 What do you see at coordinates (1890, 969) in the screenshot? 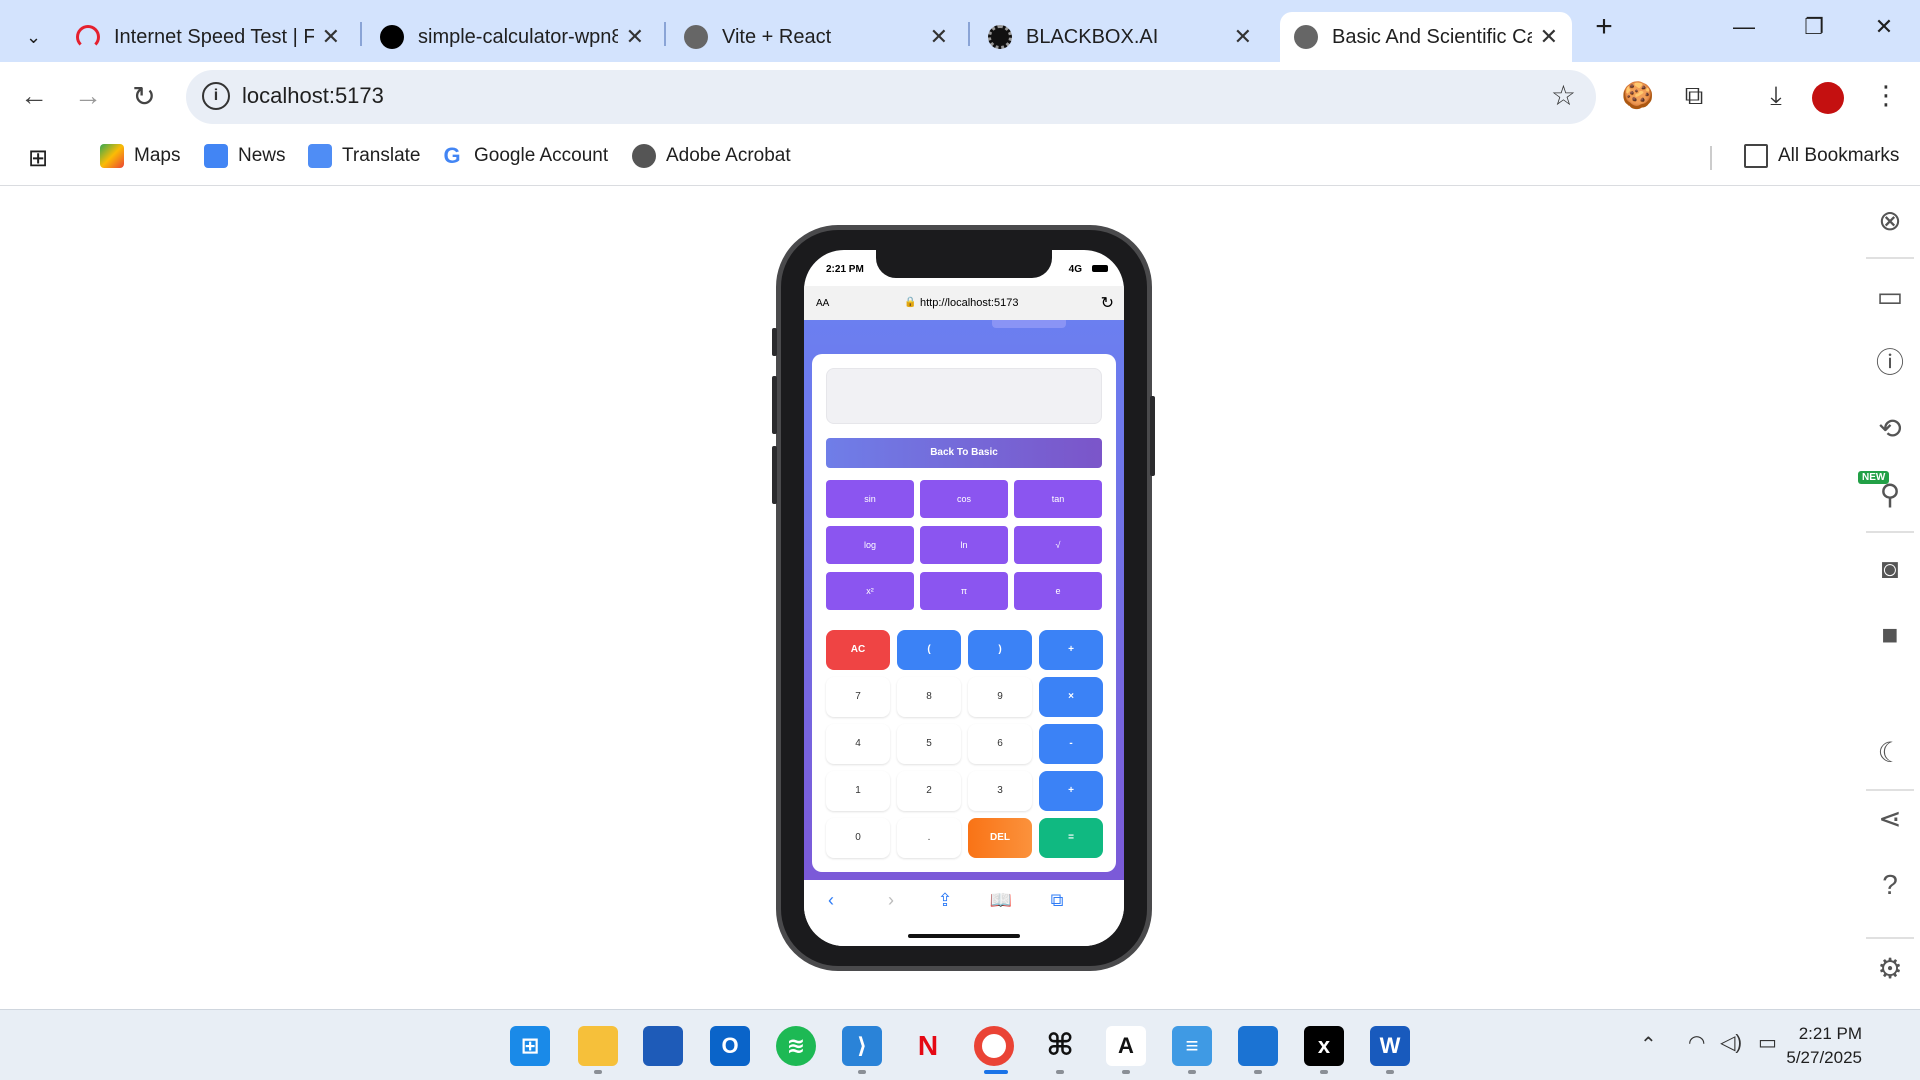
I see `settings-gear-icon: ⚙` at bounding box center [1890, 969].